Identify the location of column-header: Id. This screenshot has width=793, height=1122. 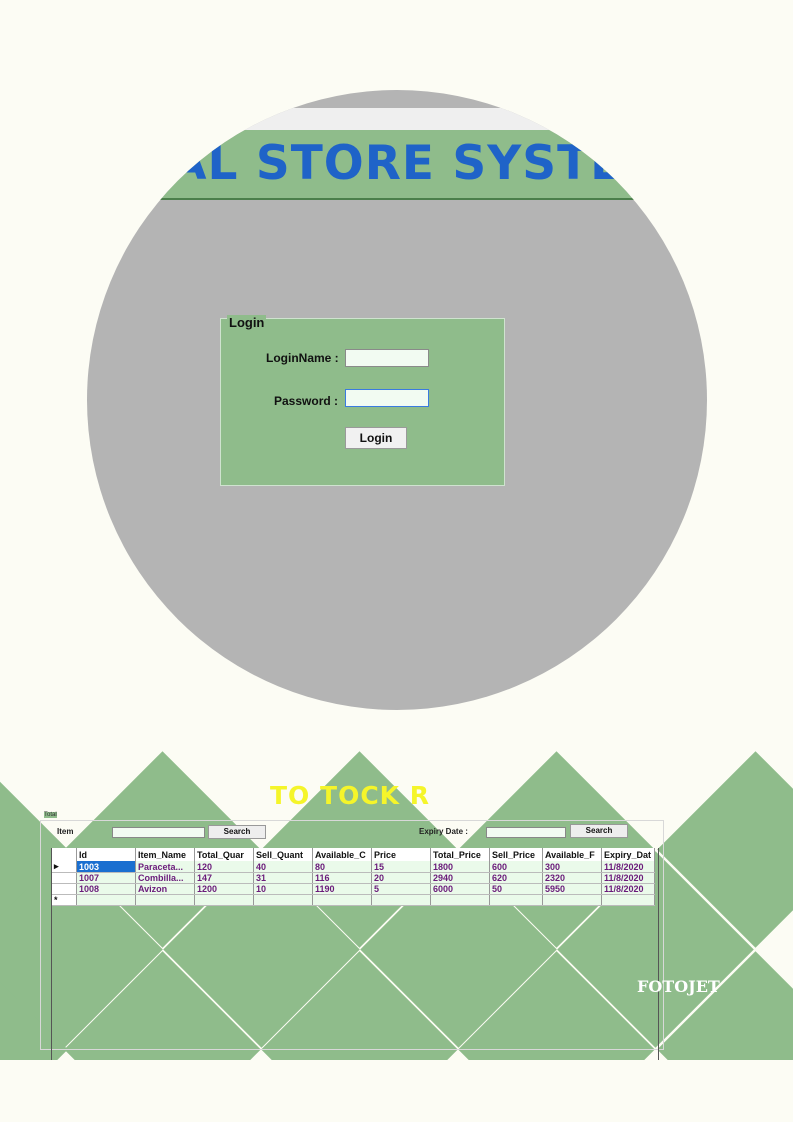
(106, 854).